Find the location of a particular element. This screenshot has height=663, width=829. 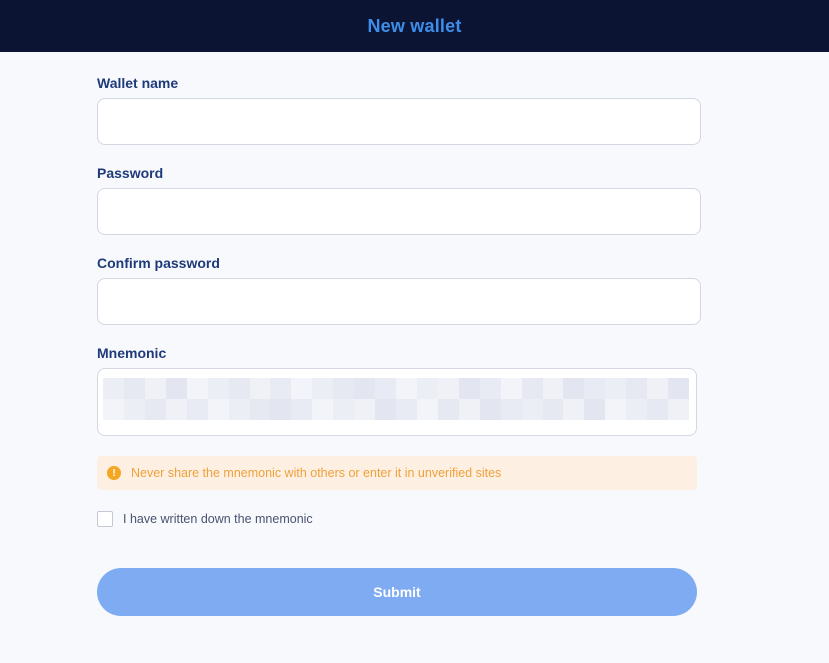

written-down-checkbox is located at coordinates (105, 519).